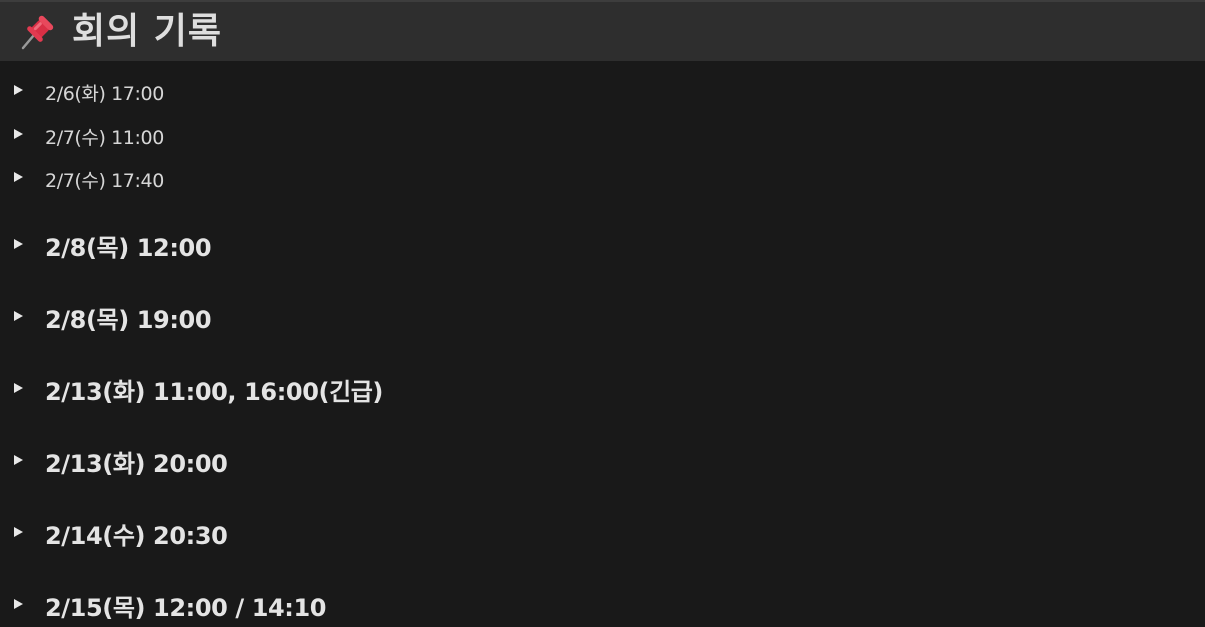 The image size is (1205, 627). What do you see at coordinates (602, 179) in the screenshot?
I see `meeting-toggle-3: 2/7(수) 17:40` at bounding box center [602, 179].